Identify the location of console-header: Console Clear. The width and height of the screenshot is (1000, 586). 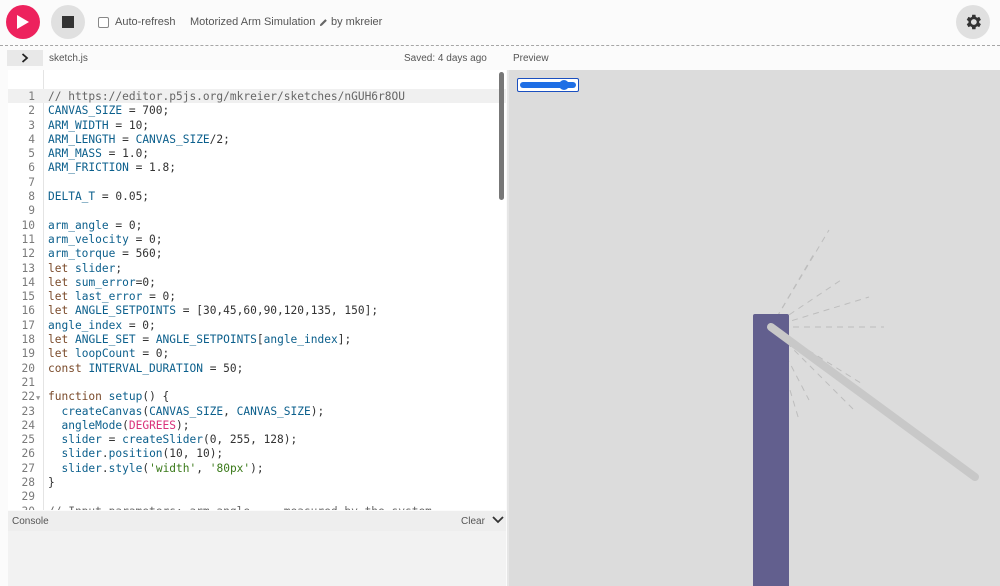
(257, 521).